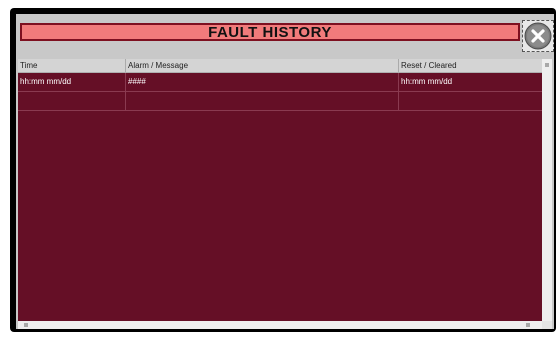 Image resolution: width=558 pixels, height=337 pixels. Describe the element at coordinates (470, 101) in the screenshot. I see `cell-reset-cleared` at that location.